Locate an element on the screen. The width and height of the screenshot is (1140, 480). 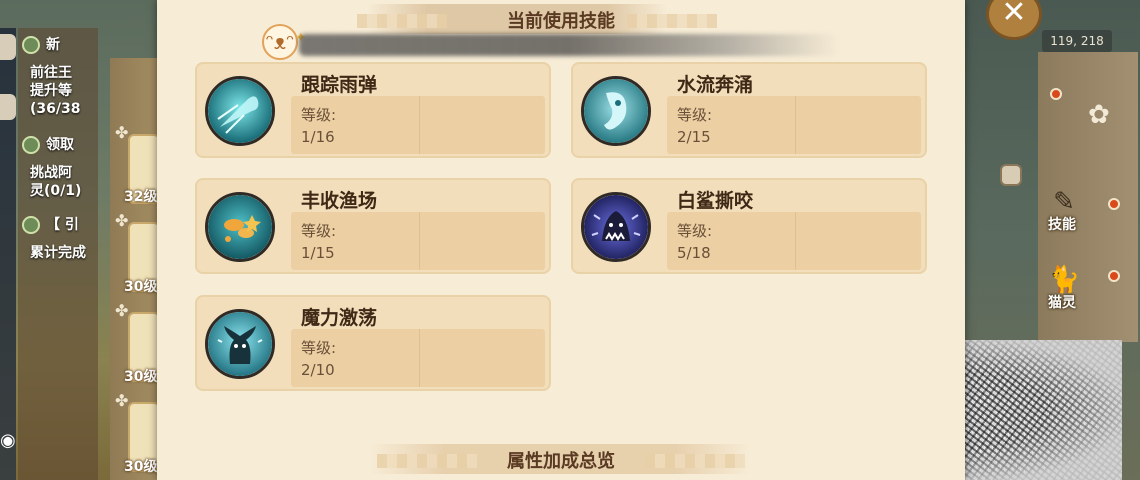
skill-button: ✎ 技能 is located at coordinates (1082, 209).